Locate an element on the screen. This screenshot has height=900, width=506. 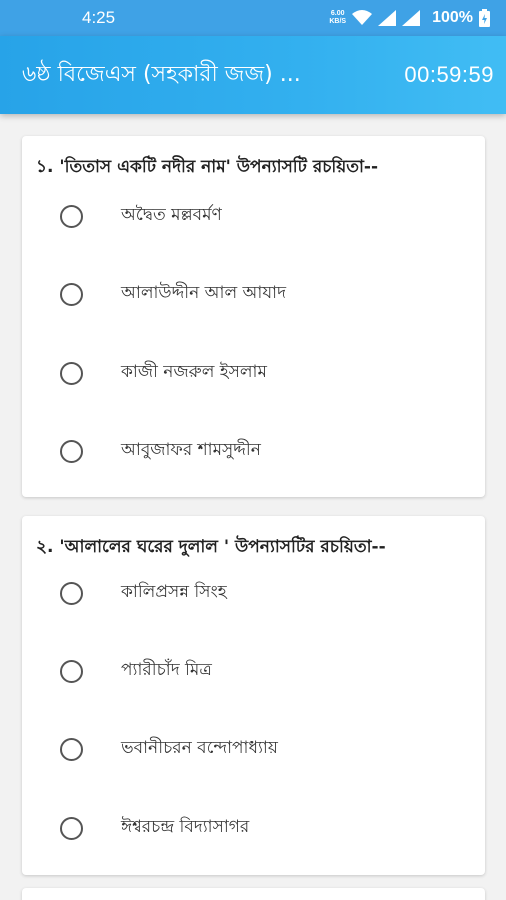
option-item: আলাউদ্দীন আল আযাদ is located at coordinates (260, 294).